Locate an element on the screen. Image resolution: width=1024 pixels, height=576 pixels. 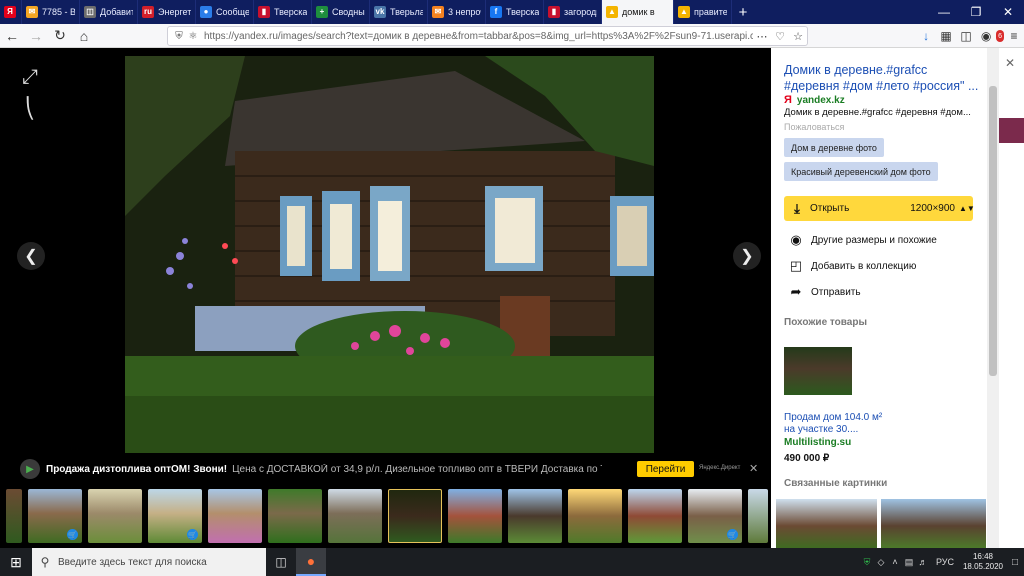
complain-link: Пожаловаться is located at coordinates (814, 127).